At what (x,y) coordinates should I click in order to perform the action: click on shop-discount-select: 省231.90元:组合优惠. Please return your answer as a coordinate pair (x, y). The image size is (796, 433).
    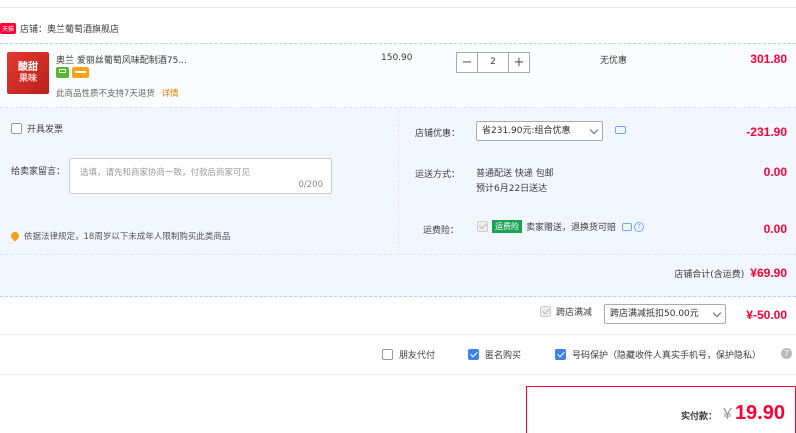
    Looking at the image, I should click on (539, 131).